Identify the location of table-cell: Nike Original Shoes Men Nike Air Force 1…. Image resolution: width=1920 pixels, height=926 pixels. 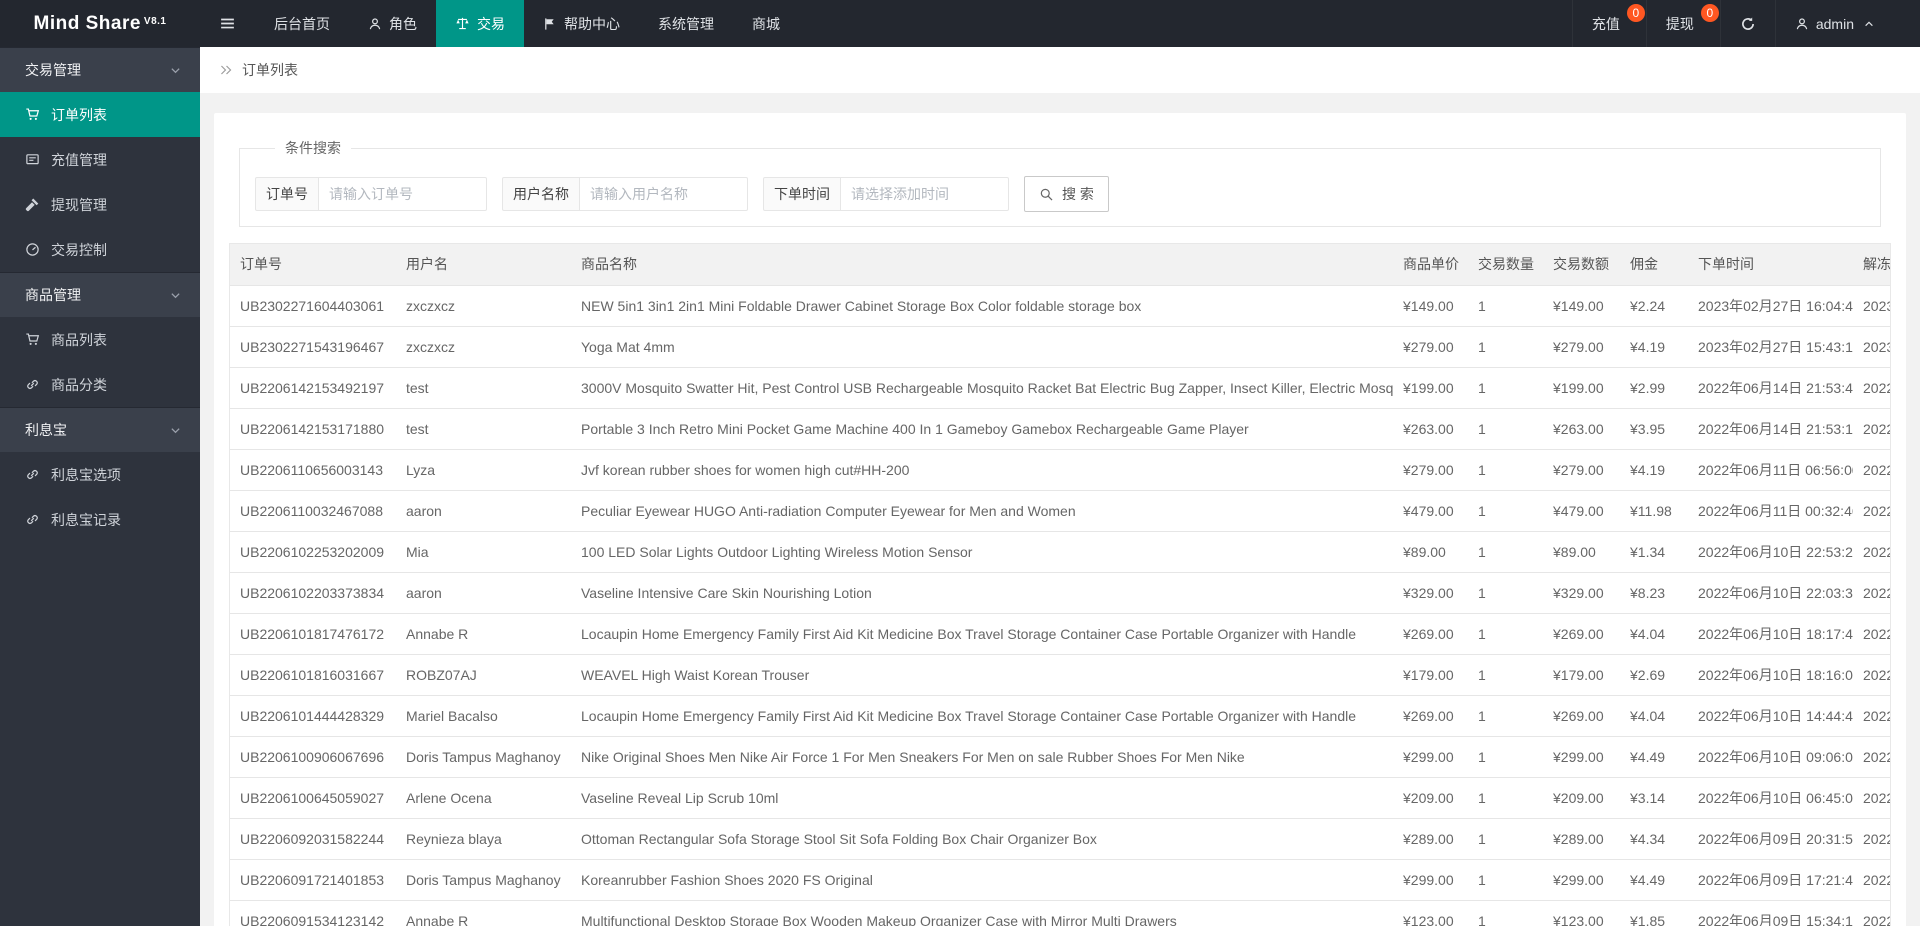
(982, 757).